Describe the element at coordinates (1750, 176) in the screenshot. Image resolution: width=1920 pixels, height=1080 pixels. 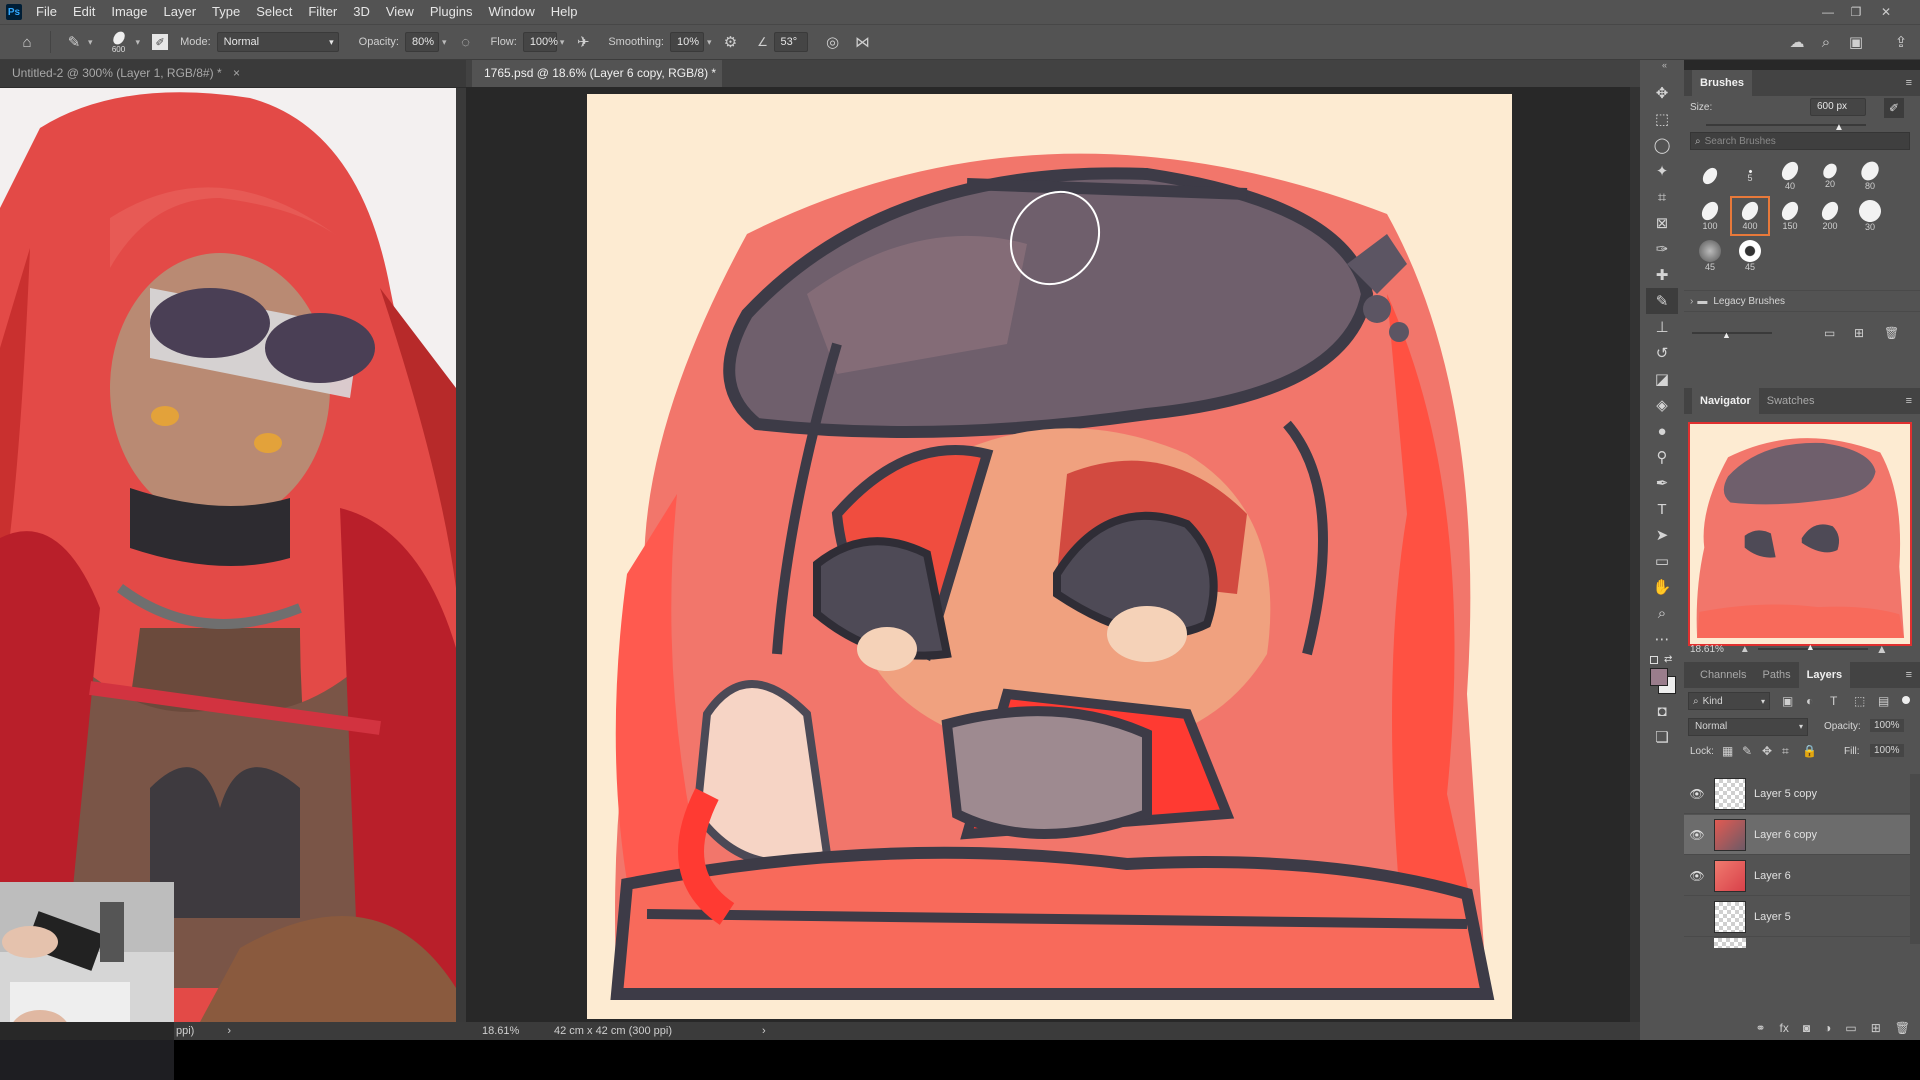
I see `brush-preset: 5` at that location.